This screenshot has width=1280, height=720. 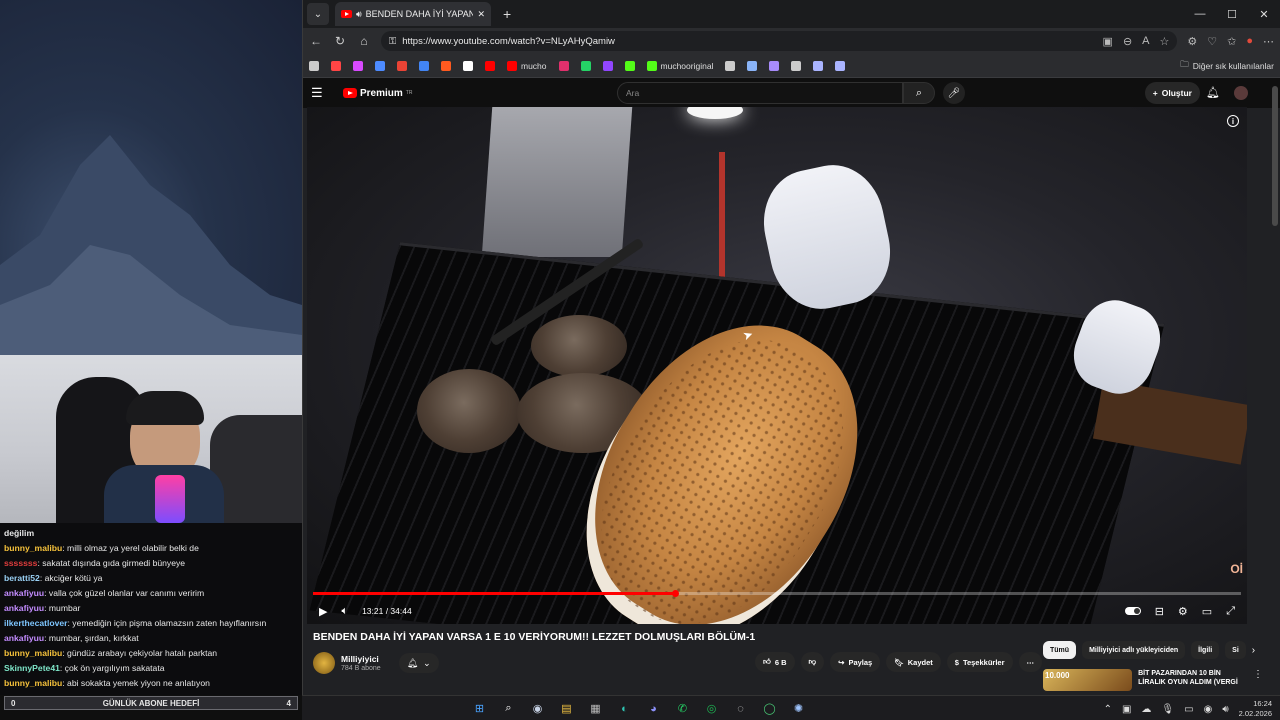 What do you see at coordinates (481, 14) in the screenshot?
I see `close-tab-icon: ✕` at bounding box center [481, 14].